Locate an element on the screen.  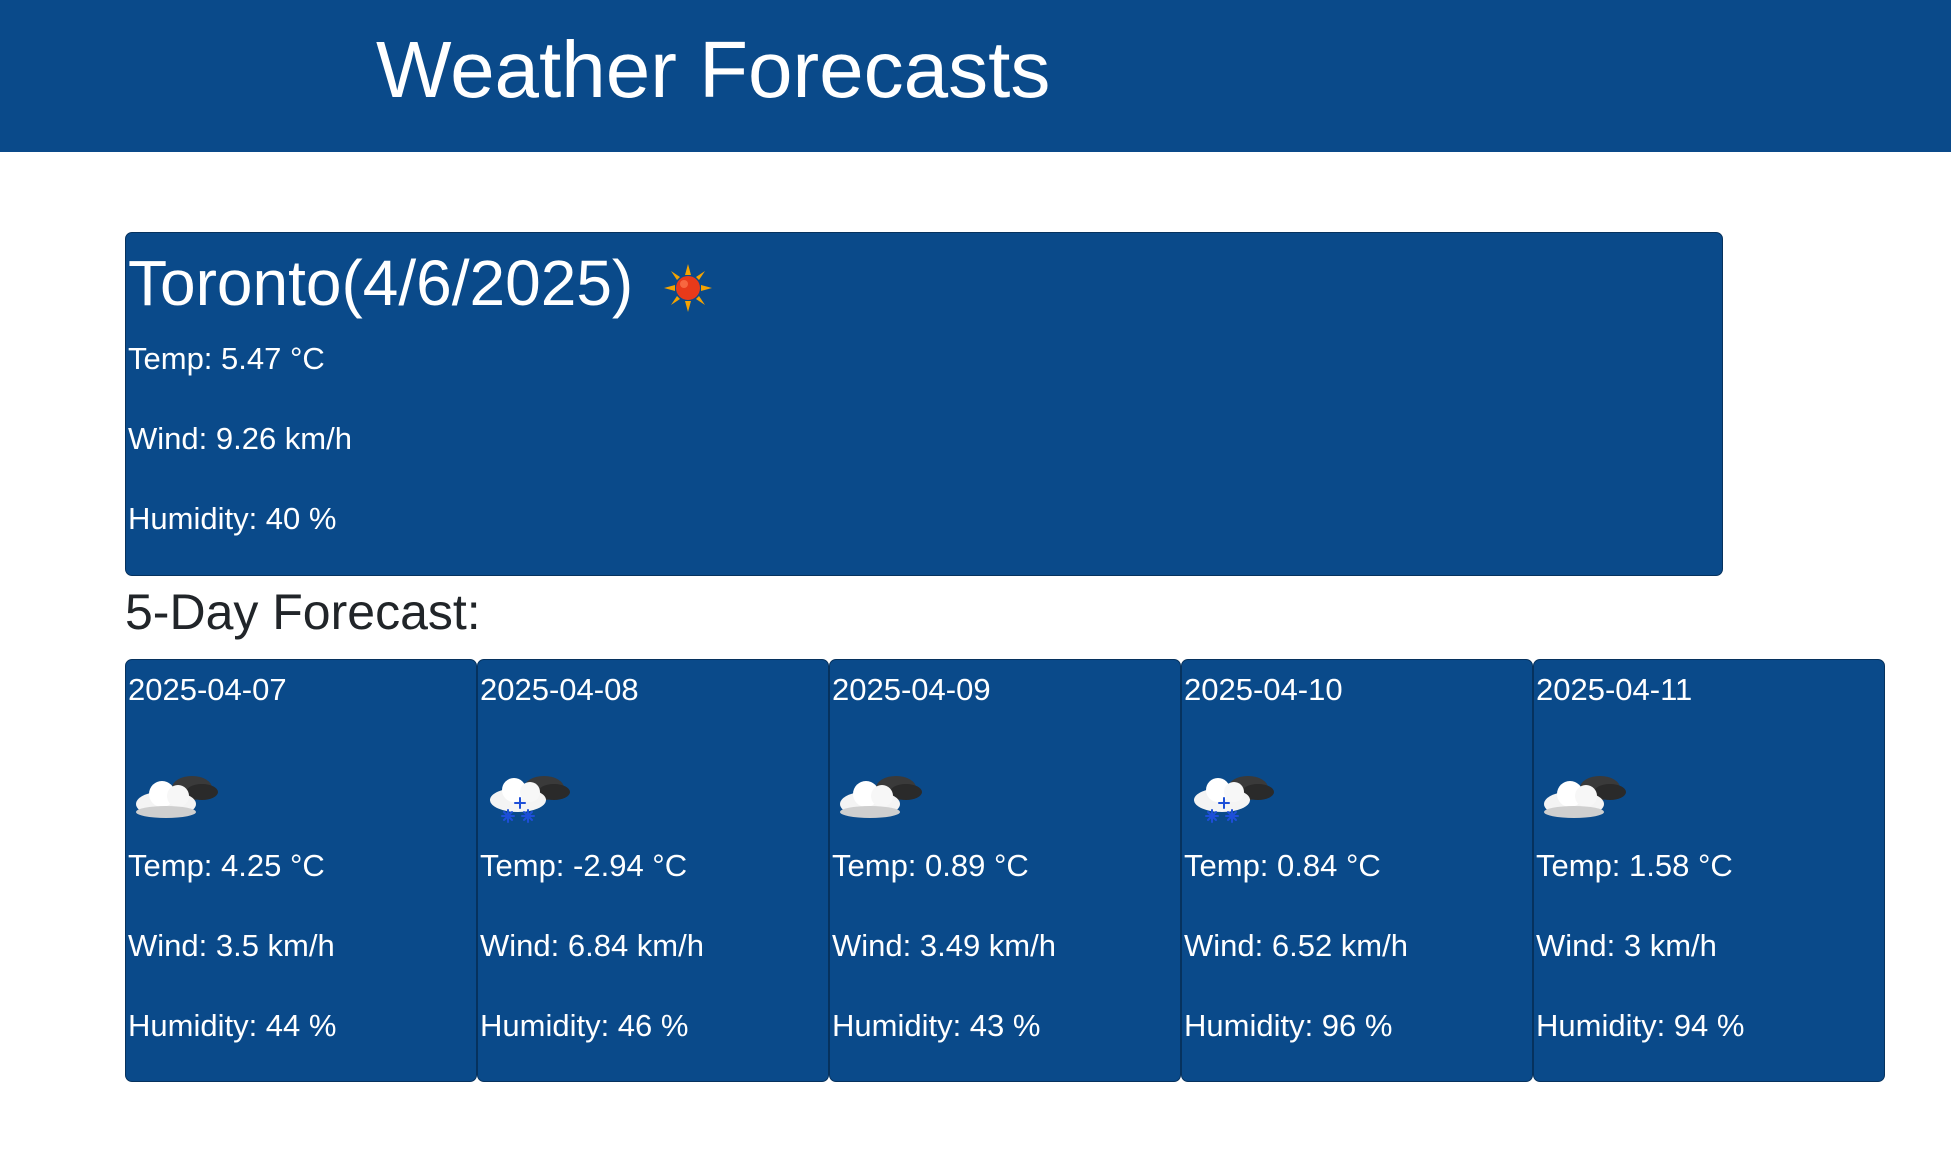
forecast-wind: Wind: 6.84 km/h is located at coordinates (592, 945).